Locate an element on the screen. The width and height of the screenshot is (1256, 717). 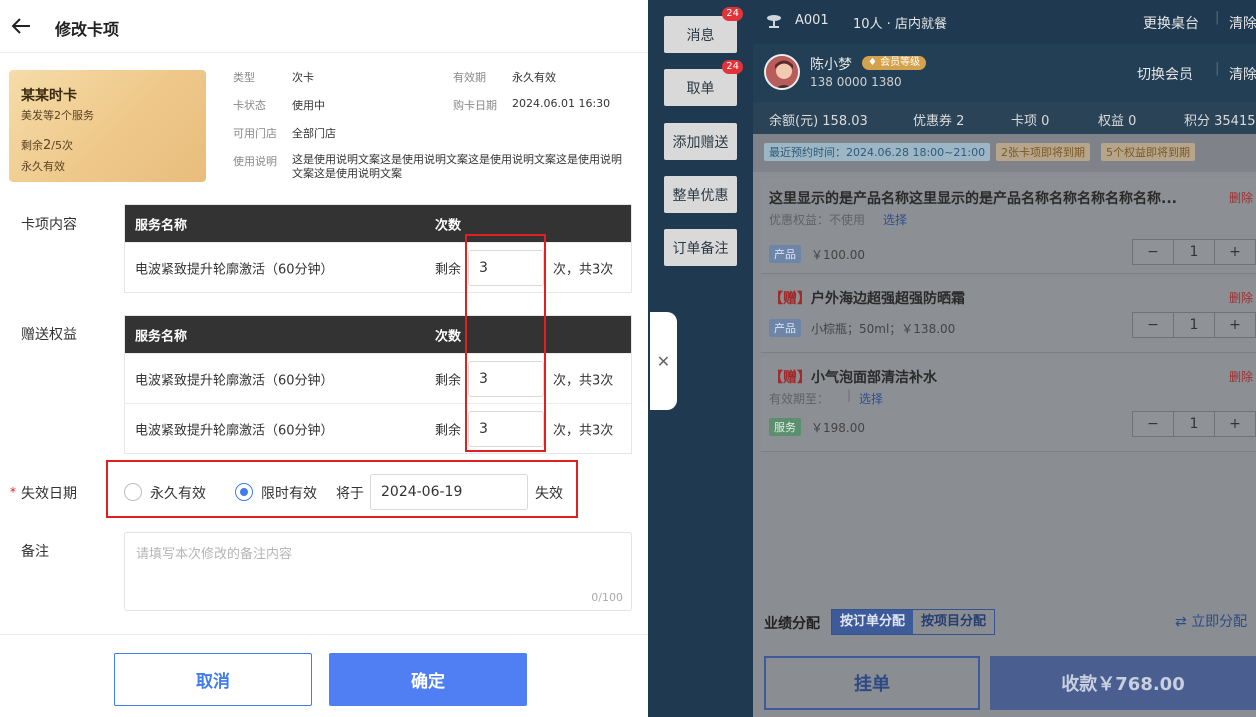
item-expiry-select: 选择 is located at coordinates (871, 398).